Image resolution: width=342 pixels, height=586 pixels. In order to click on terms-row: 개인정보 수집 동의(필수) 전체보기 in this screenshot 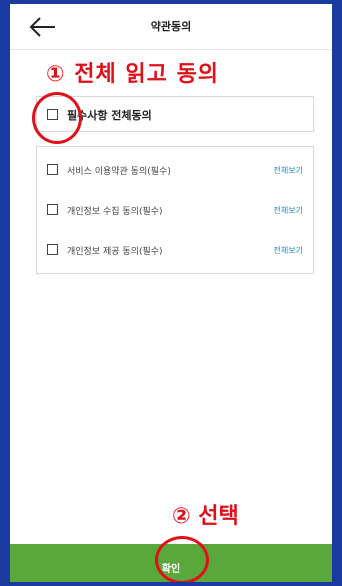, I will do `click(175, 210)`.